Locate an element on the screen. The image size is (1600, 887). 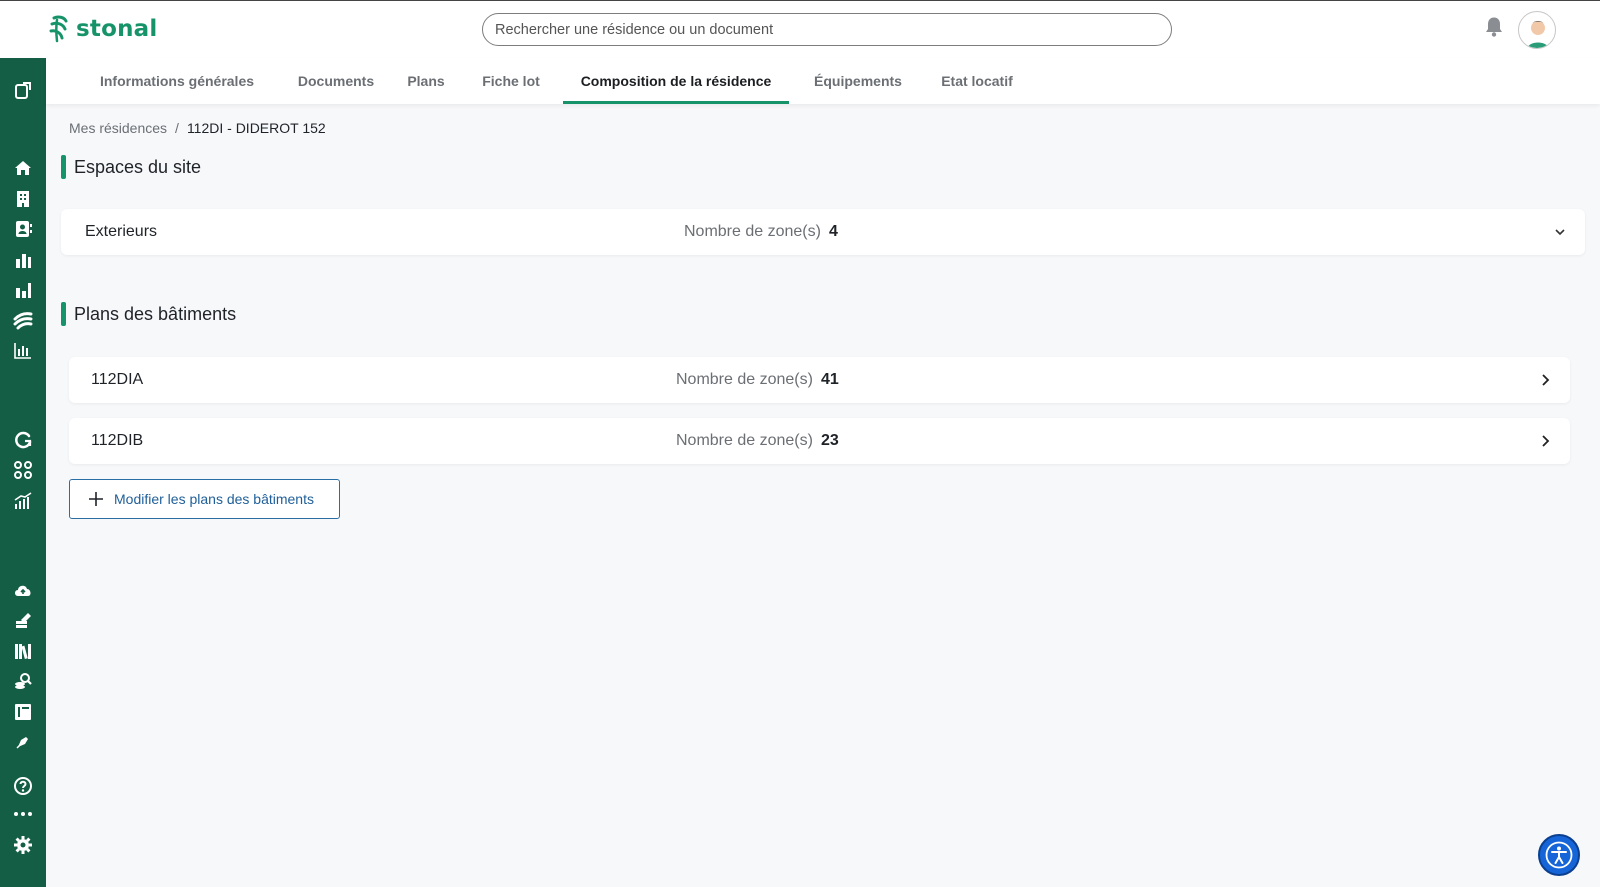
logout-icon is located at coordinates (23, 91).